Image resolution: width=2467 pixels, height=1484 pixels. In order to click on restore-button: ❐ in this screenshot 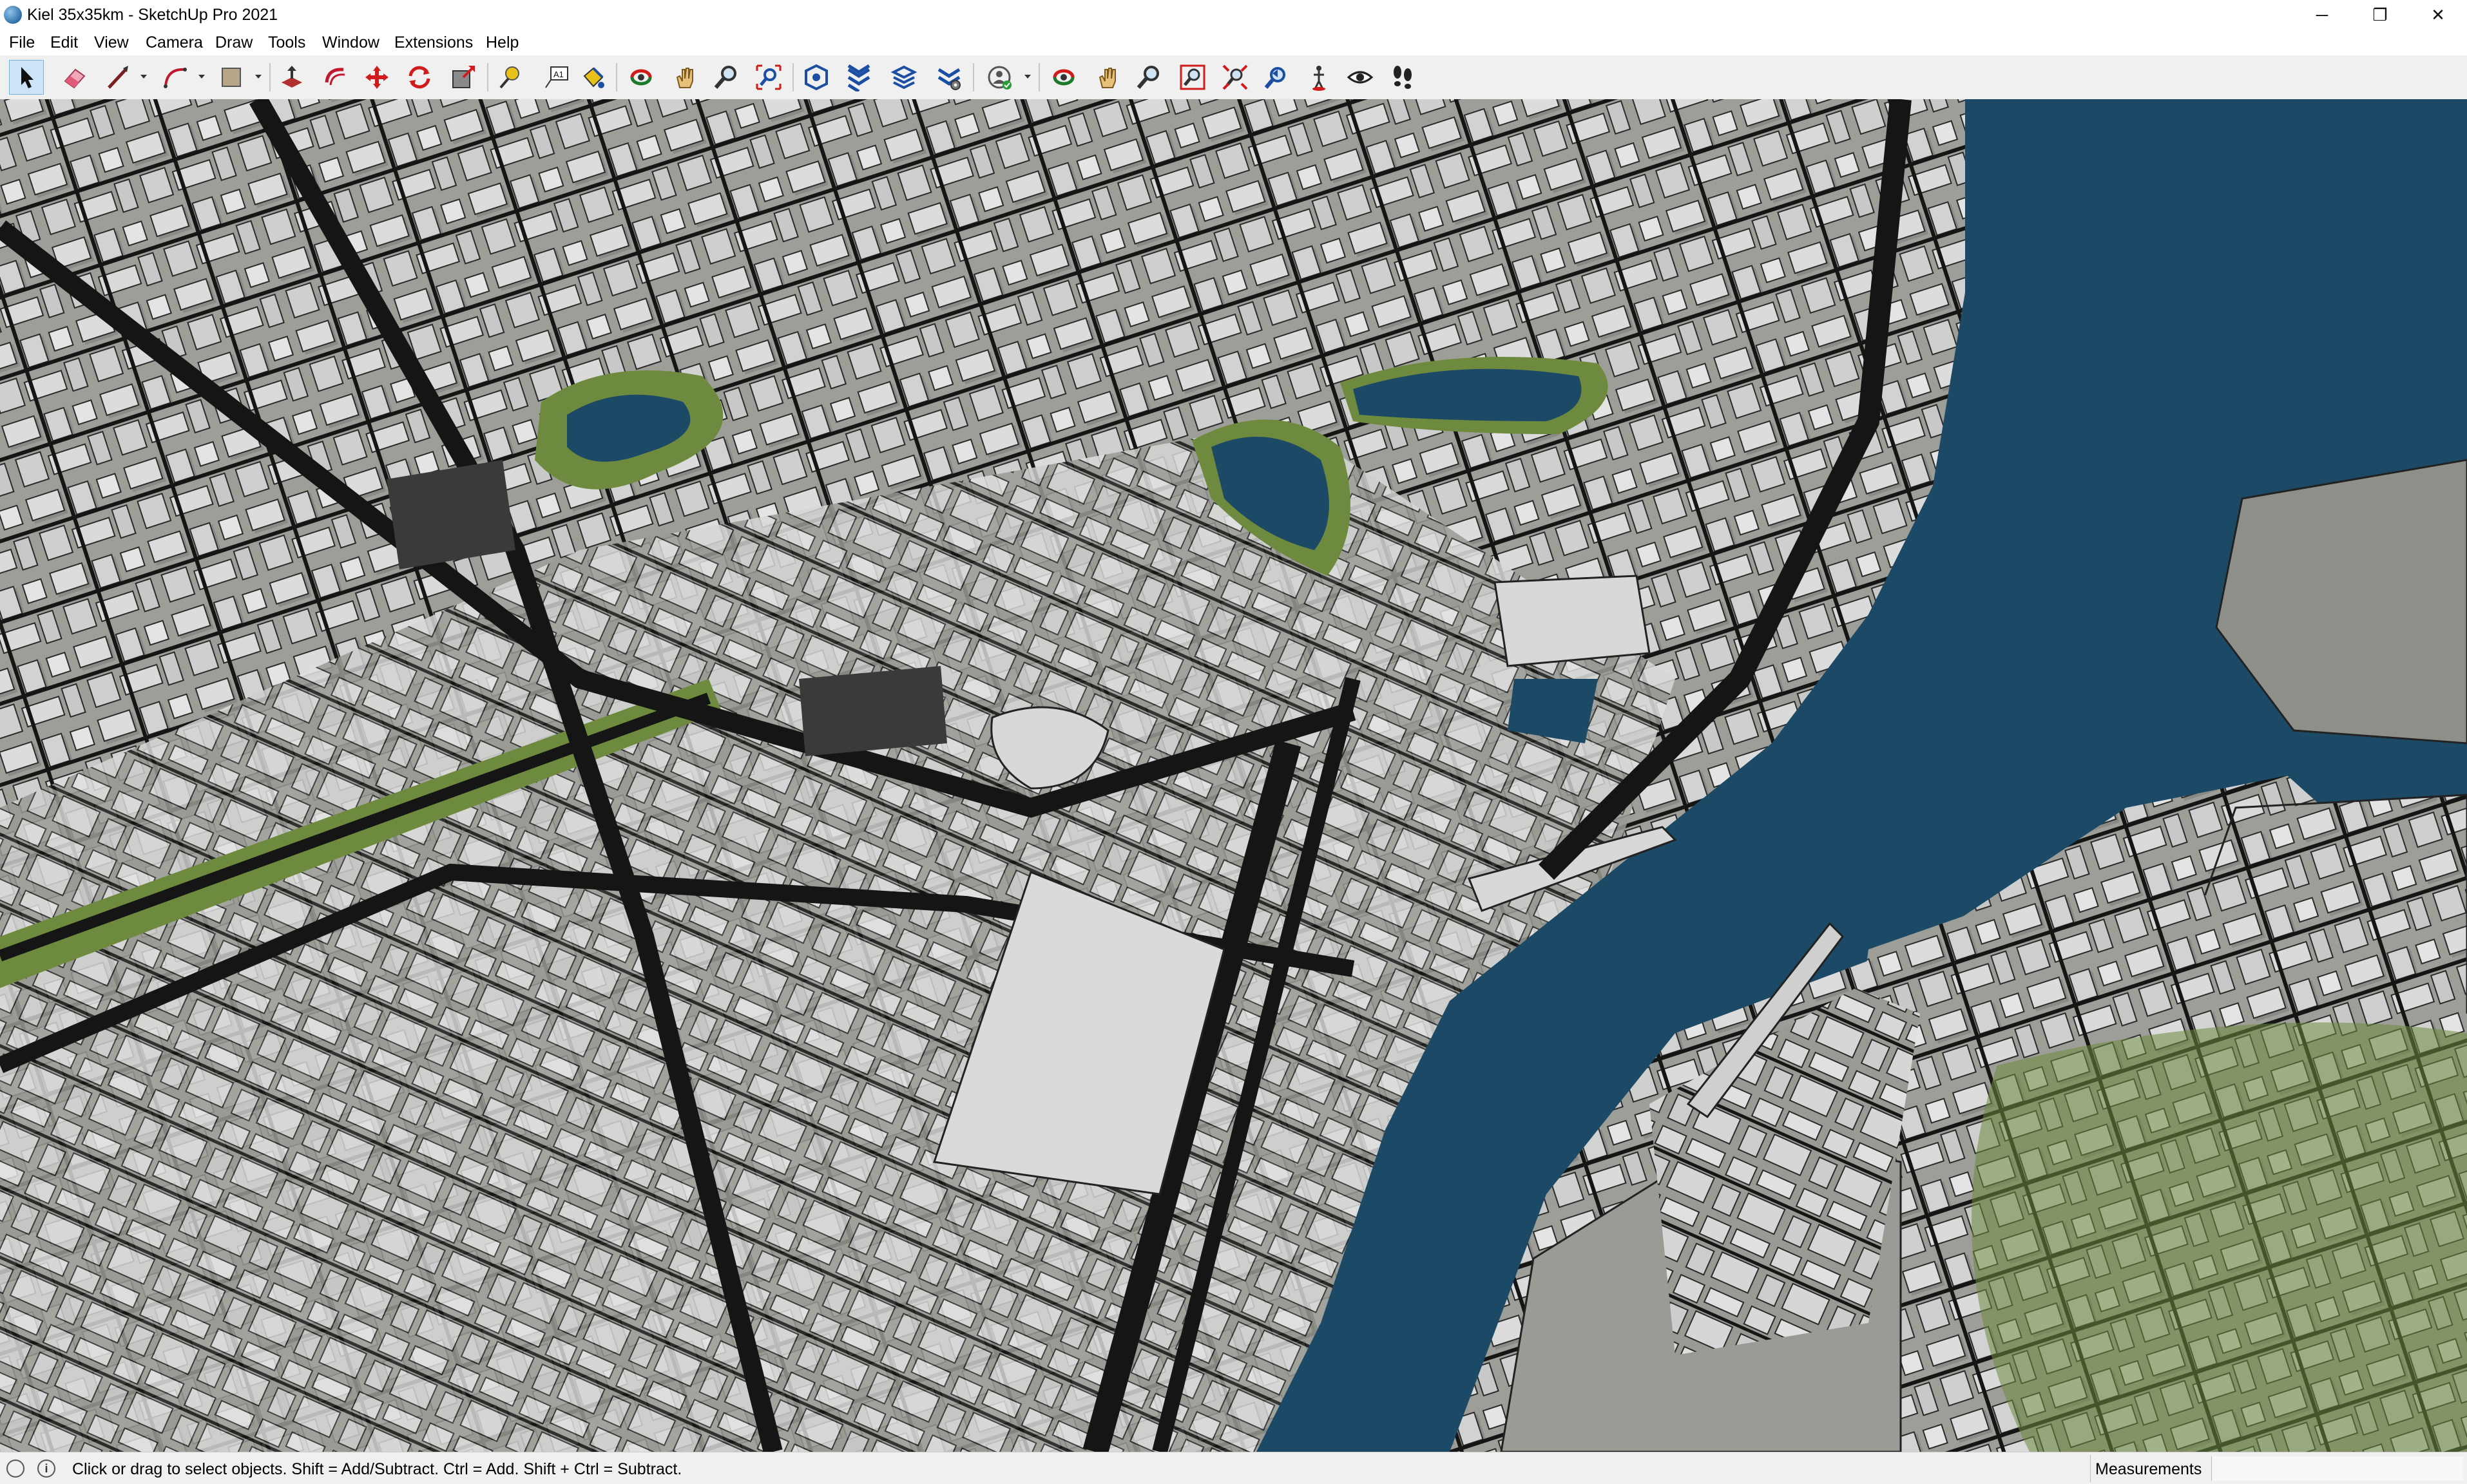, I will do `click(2380, 15)`.